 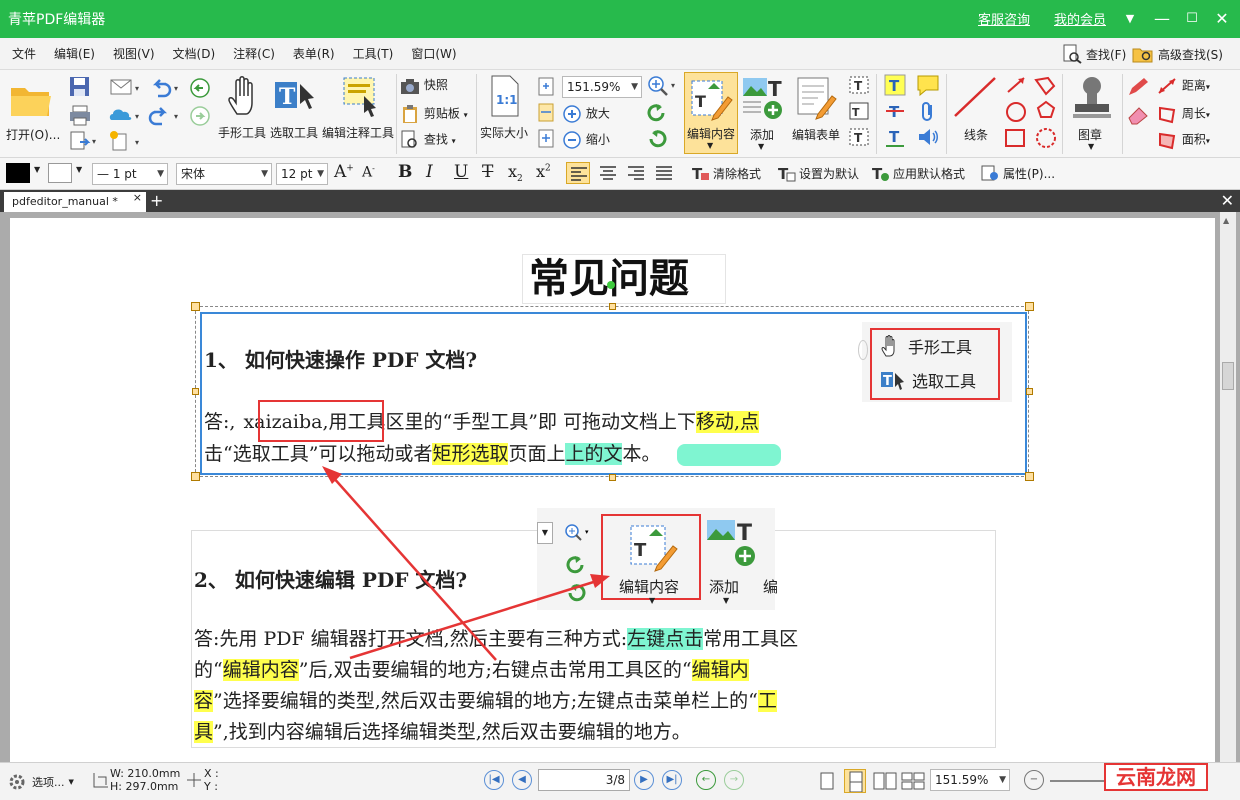 I want to click on find-button: 查找(F), so click(x=1094, y=54).